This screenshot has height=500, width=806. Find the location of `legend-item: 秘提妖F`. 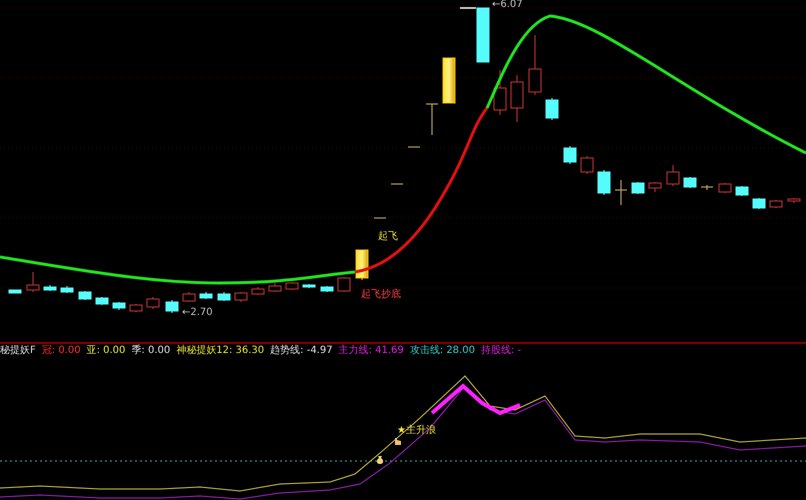

legend-item: 秘提妖F is located at coordinates (18, 351).